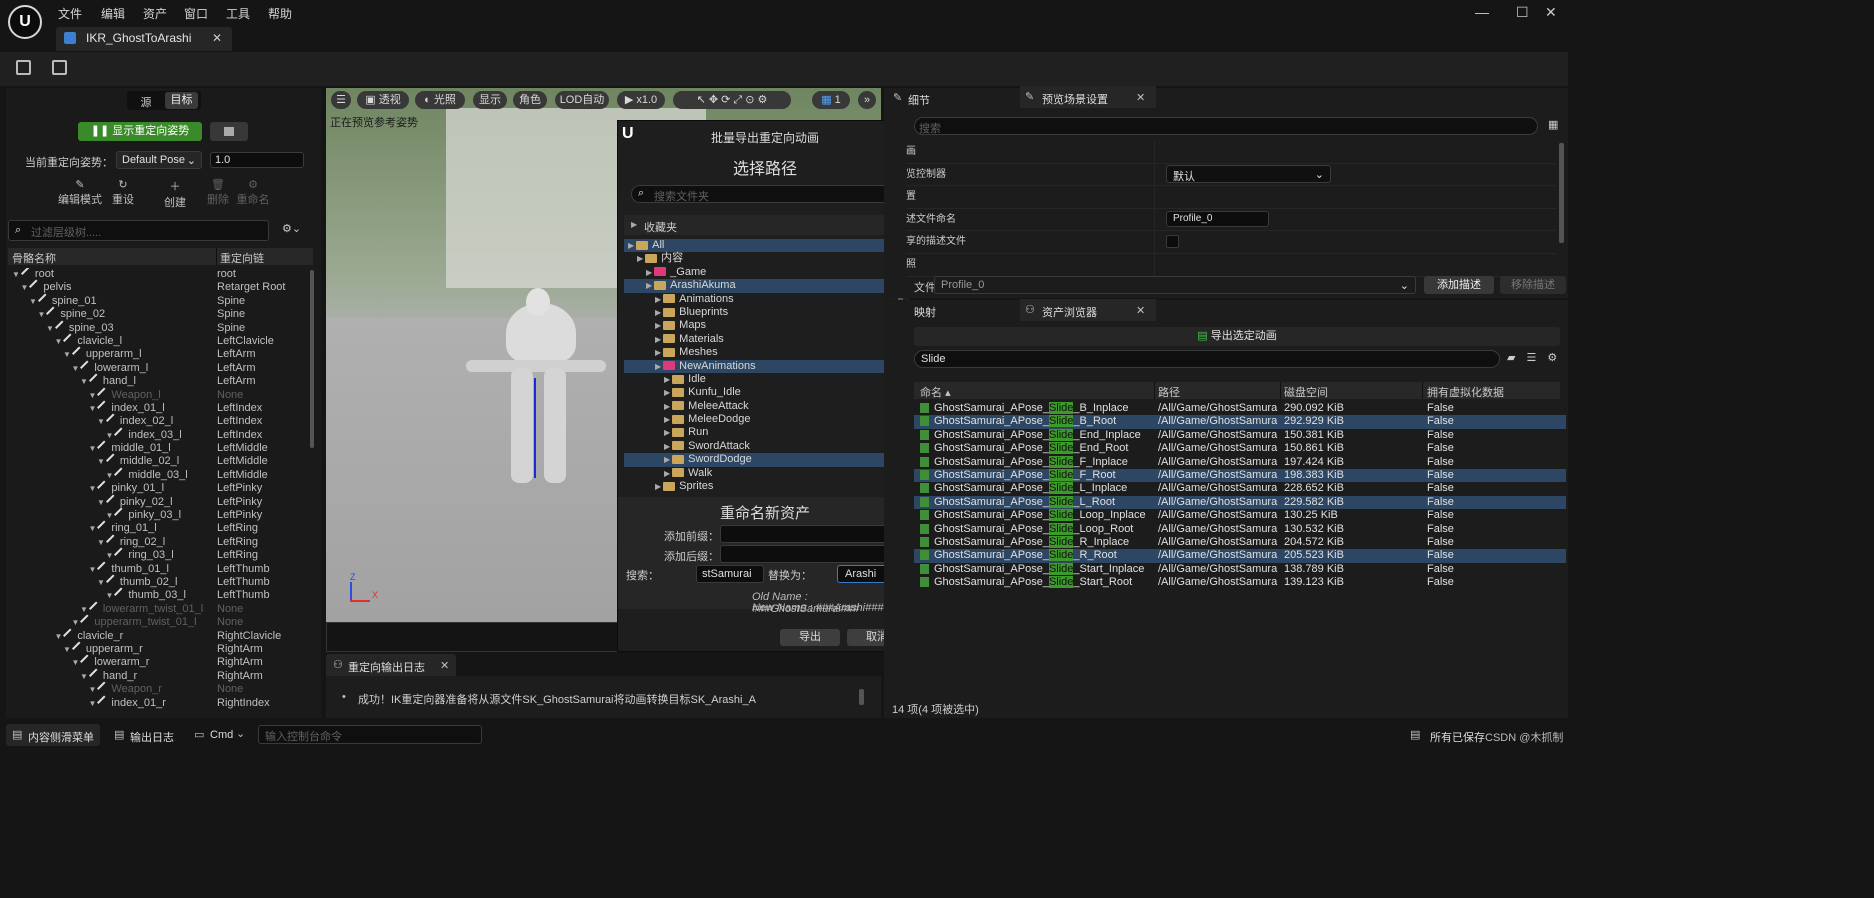  Describe the element at coordinates (1482, 12) in the screenshot. I see `minimize-icon: —` at that location.